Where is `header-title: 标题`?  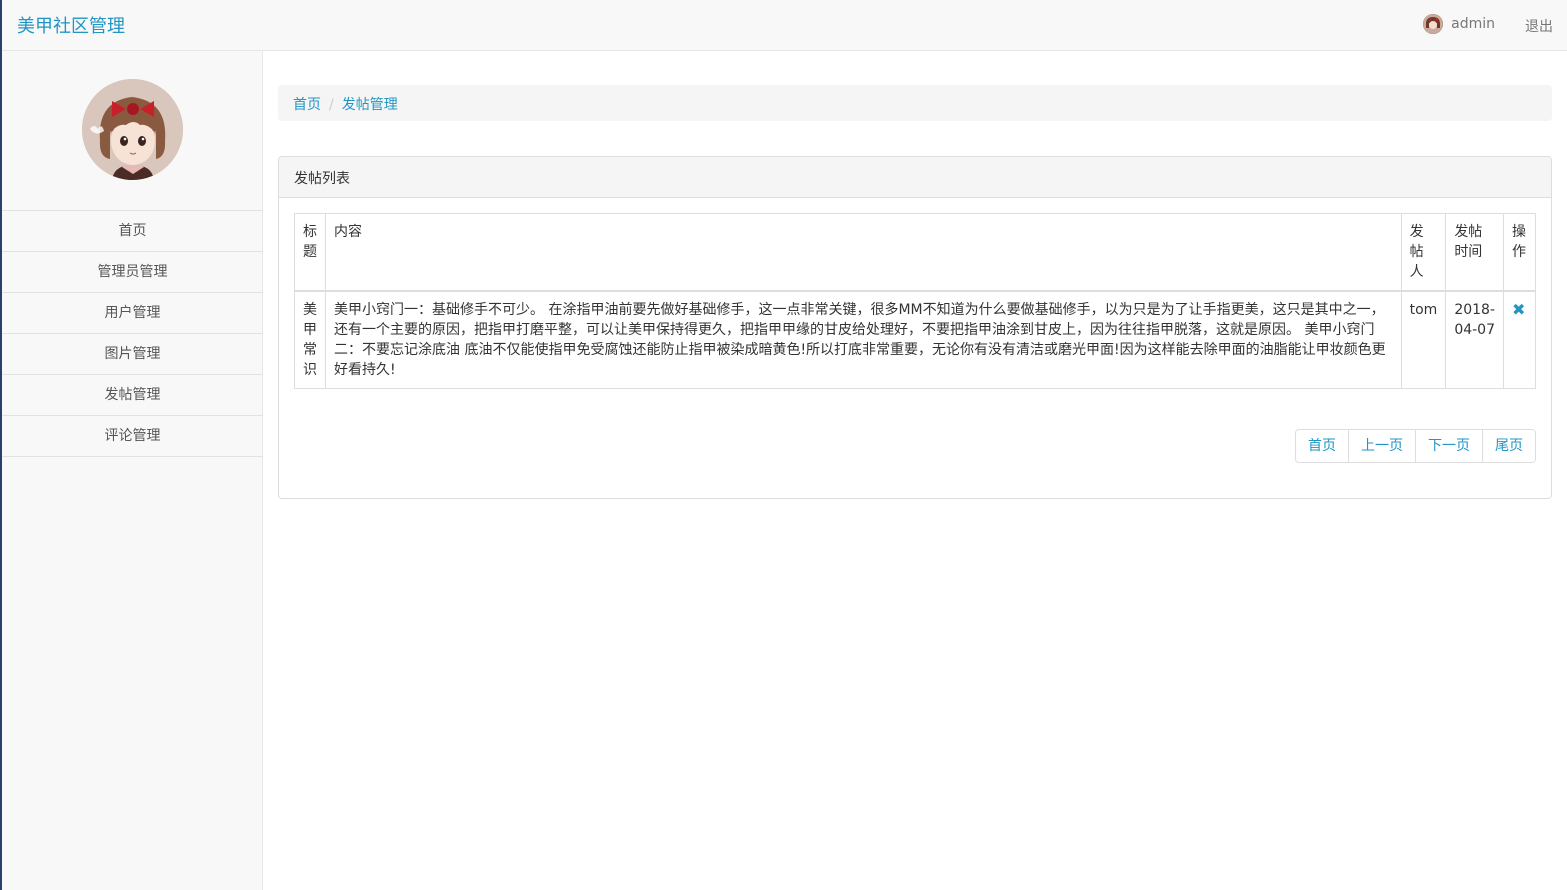
header-title: 标题 is located at coordinates (310, 252).